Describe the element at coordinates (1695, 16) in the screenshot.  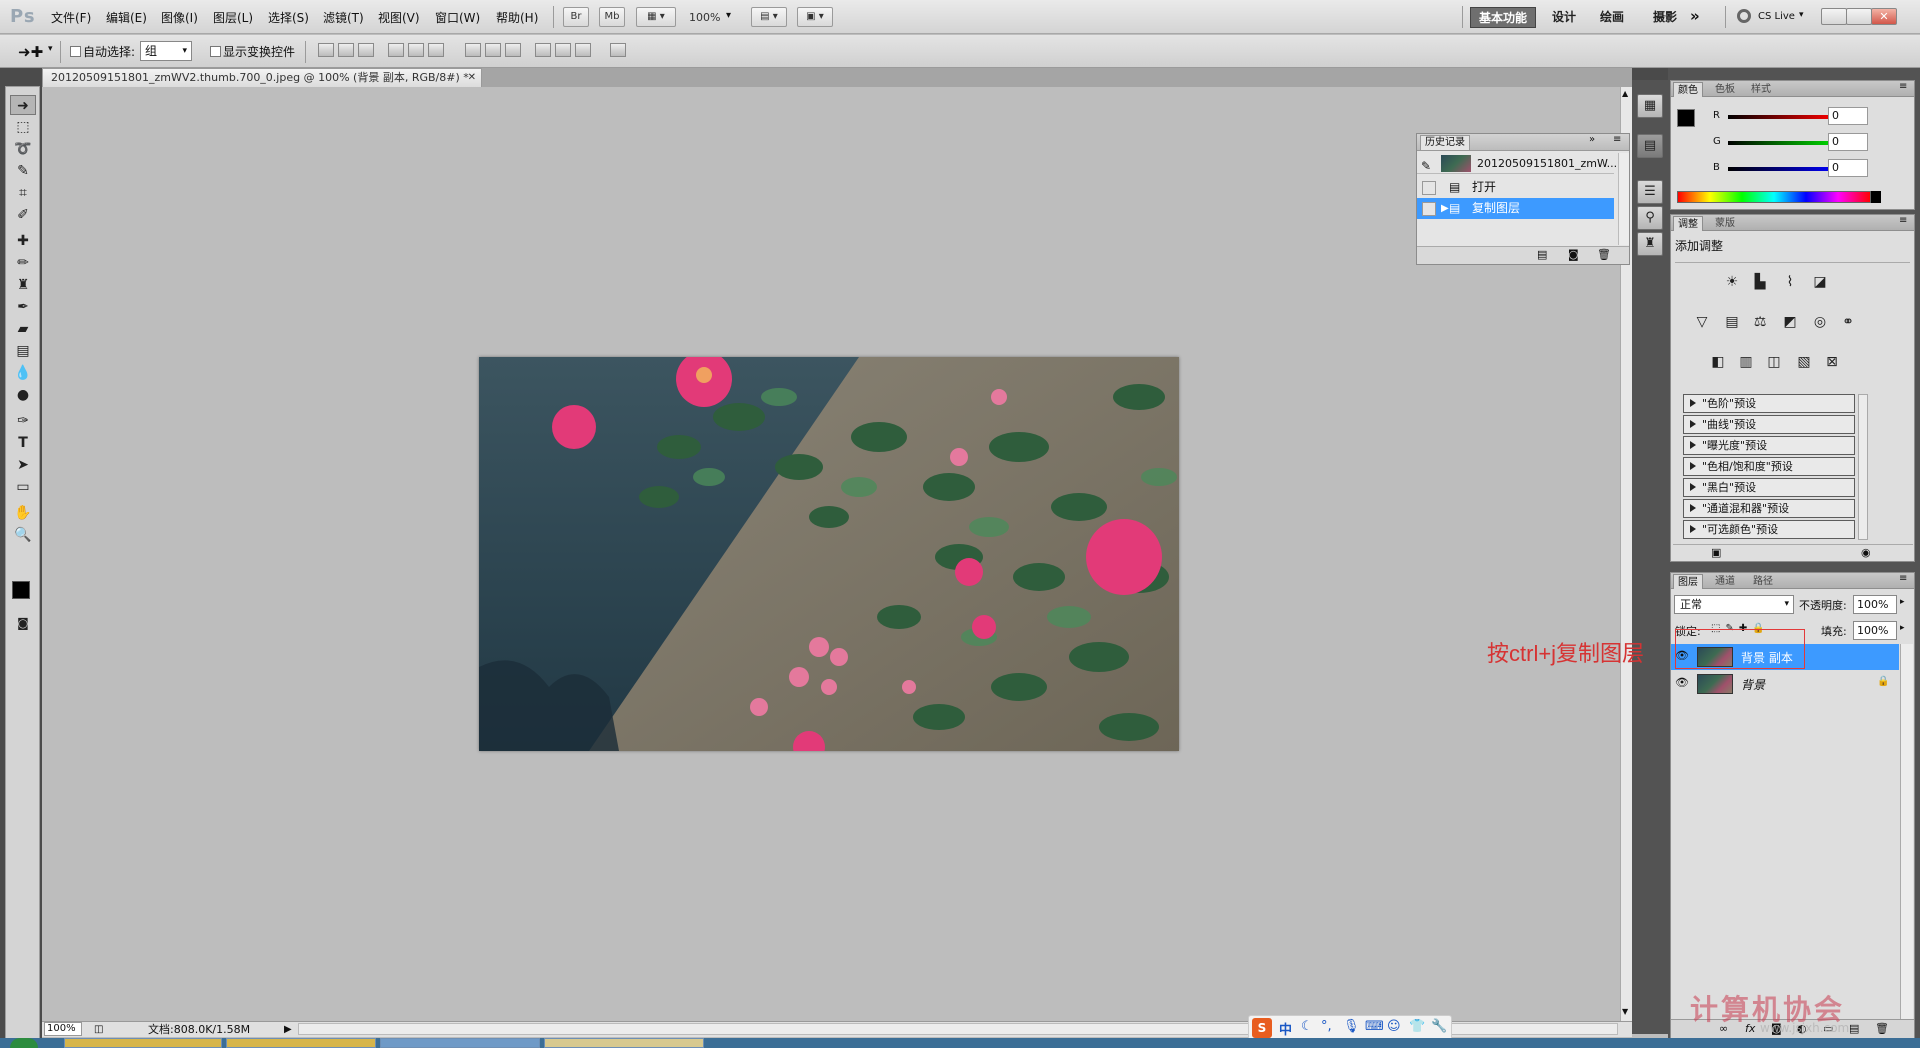
I see `more-workspaces-icon: »` at that location.